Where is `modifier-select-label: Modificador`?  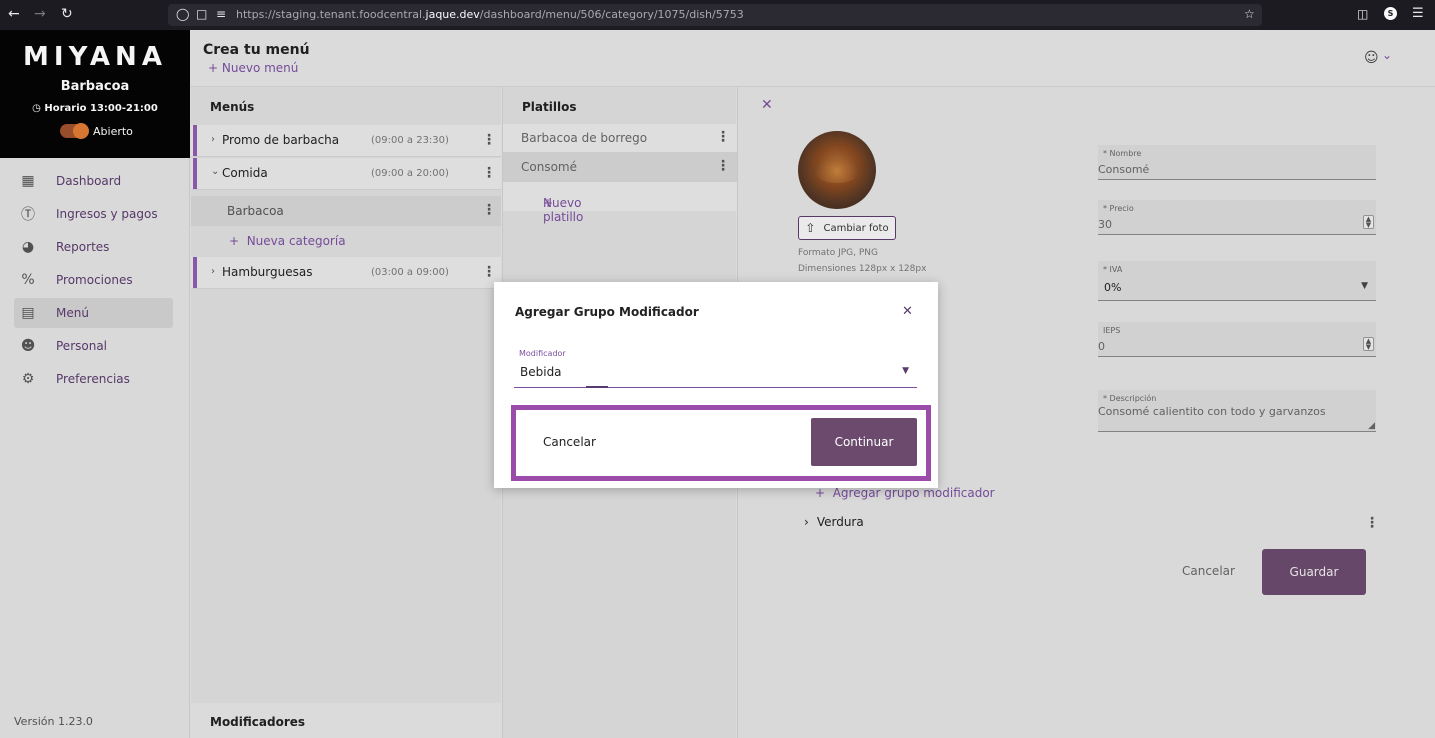 modifier-select-label: Modificador is located at coordinates (542, 353).